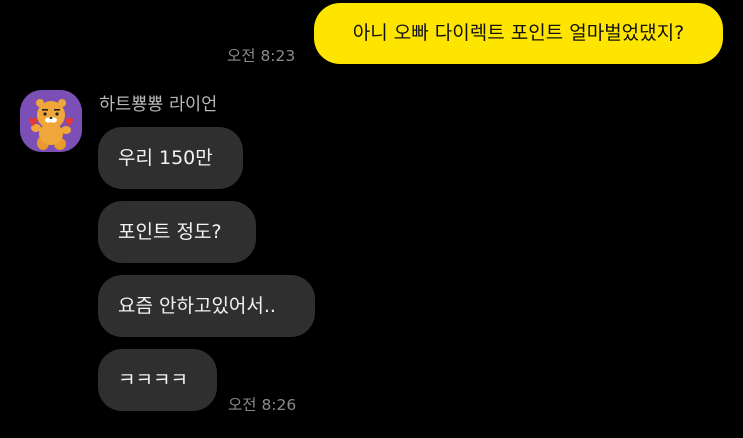  I want to click on sent-message-bubble: 아니 오빠 다이렉트 포인트 얼마벌었댔지?, so click(518, 33).